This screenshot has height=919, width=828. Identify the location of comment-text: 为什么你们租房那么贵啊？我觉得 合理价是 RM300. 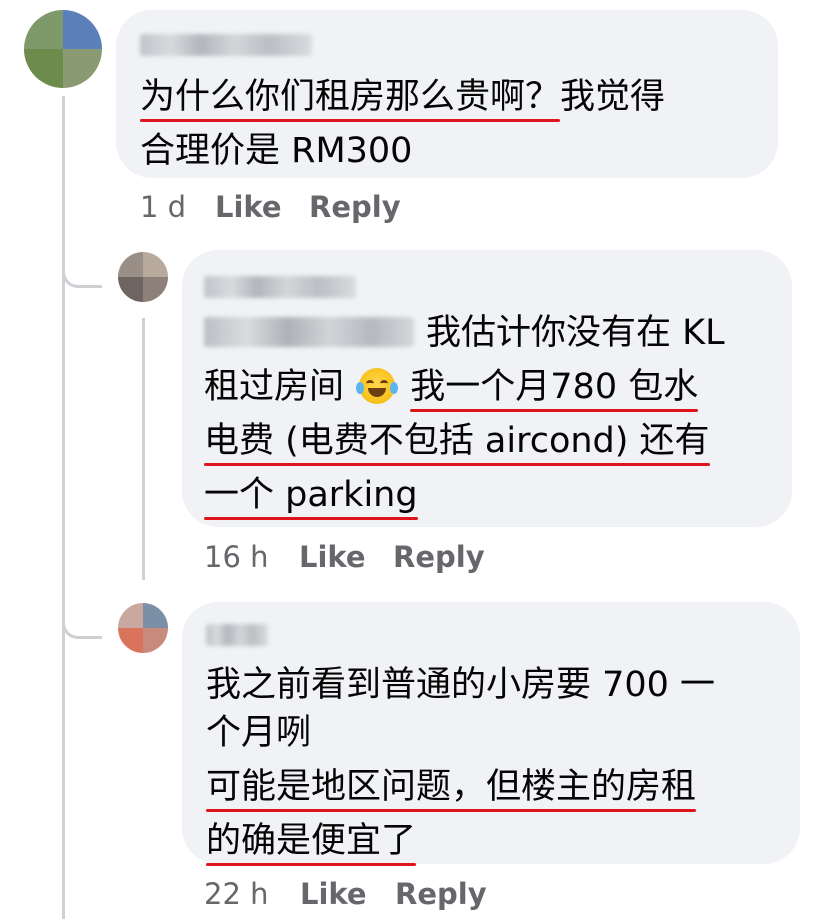
(402, 124).